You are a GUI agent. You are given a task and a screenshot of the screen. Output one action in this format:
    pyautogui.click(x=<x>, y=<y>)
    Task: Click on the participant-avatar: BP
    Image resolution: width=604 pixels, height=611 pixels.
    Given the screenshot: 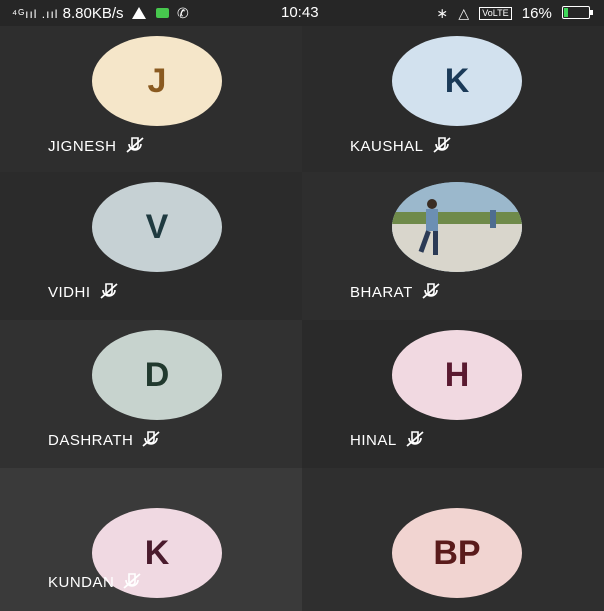 What is the action you would take?
    pyautogui.click(x=457, y=553)
    